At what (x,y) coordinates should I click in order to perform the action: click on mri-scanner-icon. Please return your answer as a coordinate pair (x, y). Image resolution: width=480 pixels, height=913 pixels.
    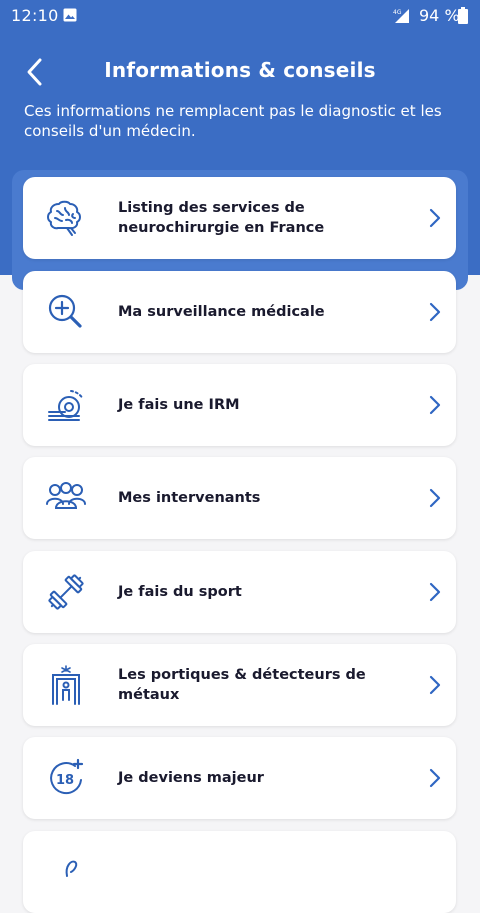
    Looking at the image, I should click on (66, 405).